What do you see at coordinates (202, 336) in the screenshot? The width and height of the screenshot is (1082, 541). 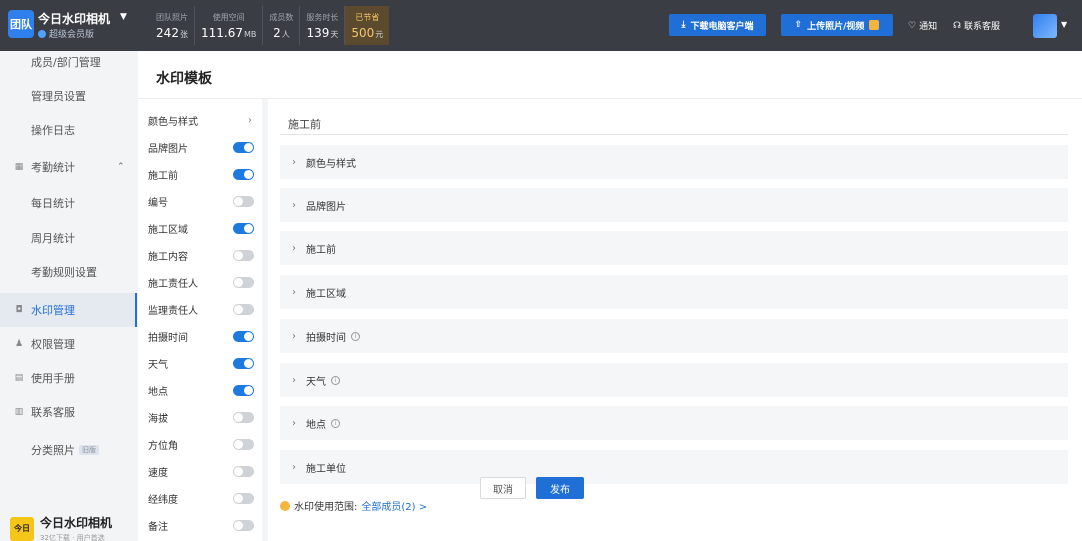 I see `option-shoot-time: 拍摄时间` at bounding box center [202, 336].